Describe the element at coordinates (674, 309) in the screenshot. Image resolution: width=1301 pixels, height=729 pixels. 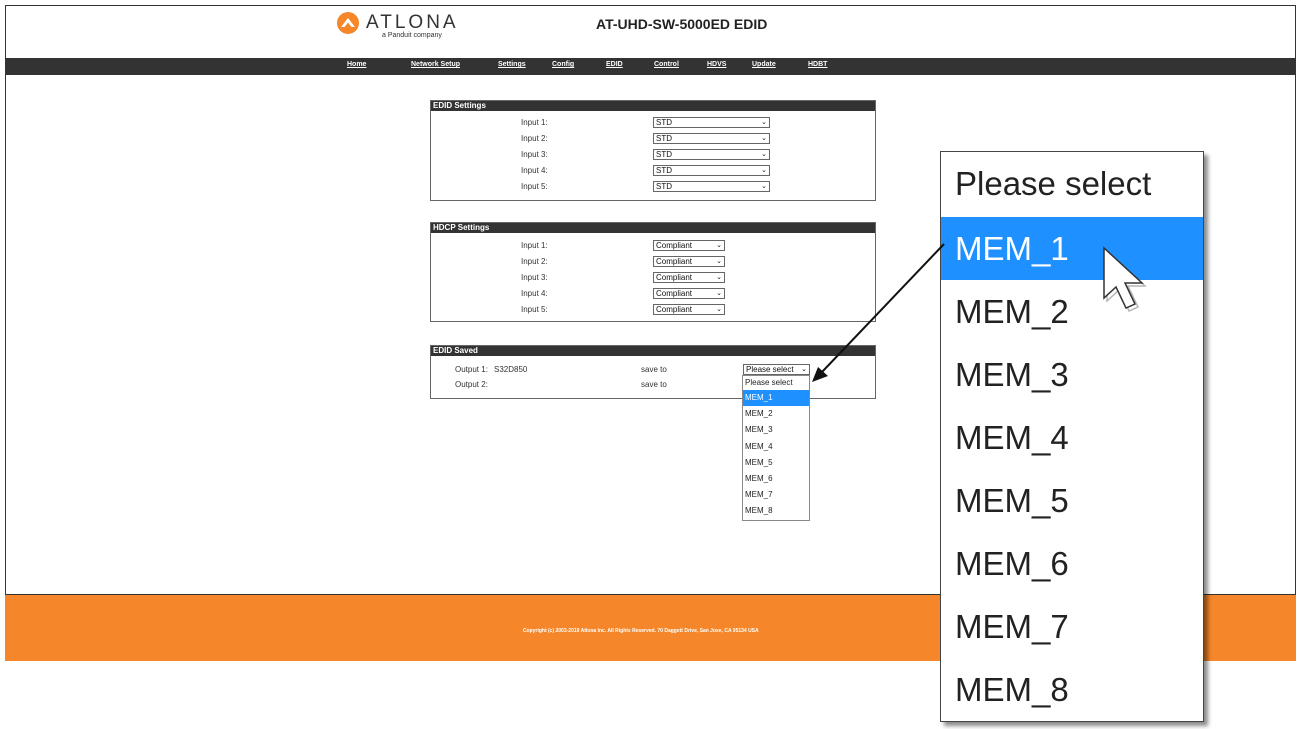
I see `hdcp-input-5-value: Compliant` at that location.